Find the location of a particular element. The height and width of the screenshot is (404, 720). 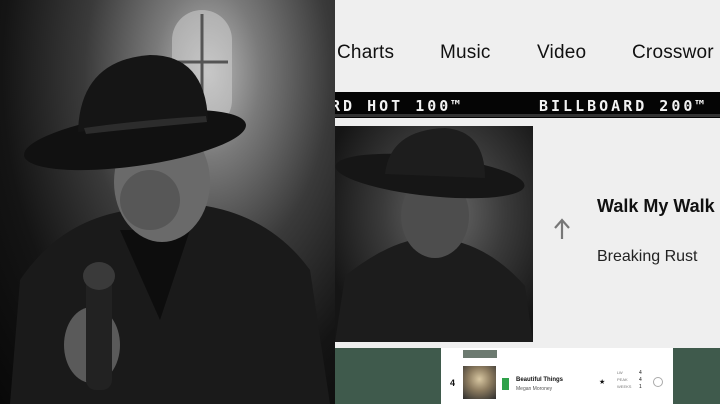

row-artist: Megan Moroney is located at coordinates (534, 389).